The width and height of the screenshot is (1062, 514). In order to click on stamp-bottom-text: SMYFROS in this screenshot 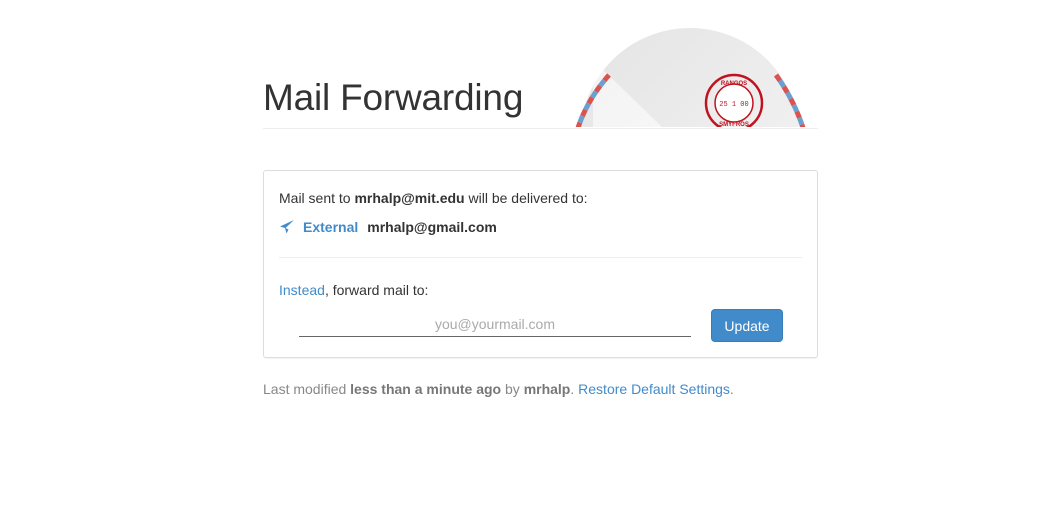, I will do `click(734, 125)`.